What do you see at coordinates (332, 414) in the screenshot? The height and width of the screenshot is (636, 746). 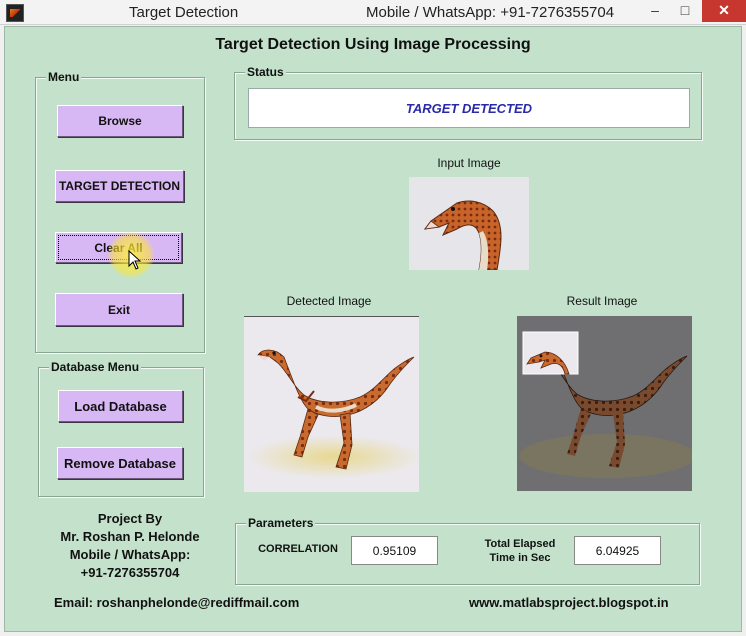 I see `dinosaur-full-image` at bounding box center [332, 414].